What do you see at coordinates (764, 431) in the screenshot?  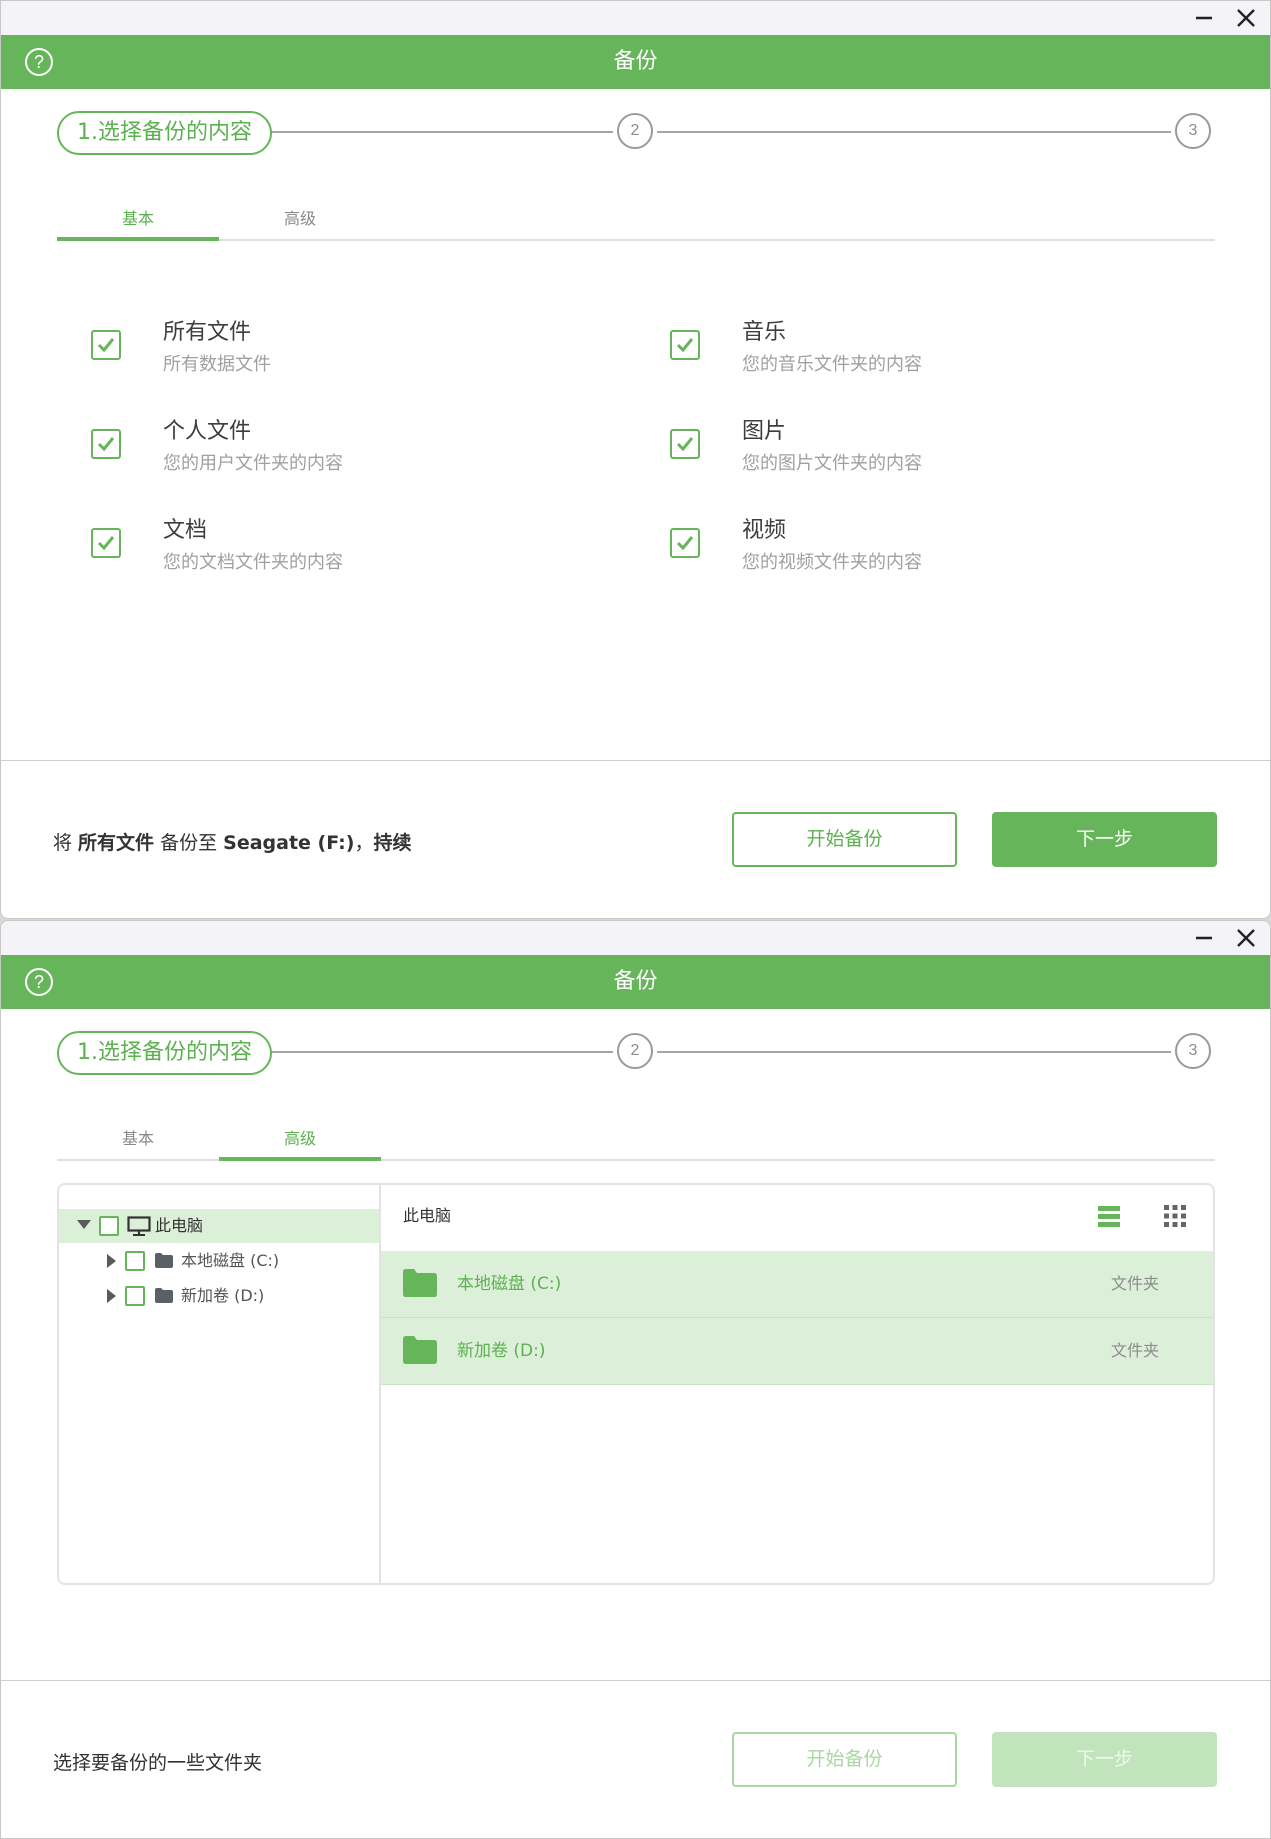 I see `option-title: 图片` at bounding box center [764, 431].